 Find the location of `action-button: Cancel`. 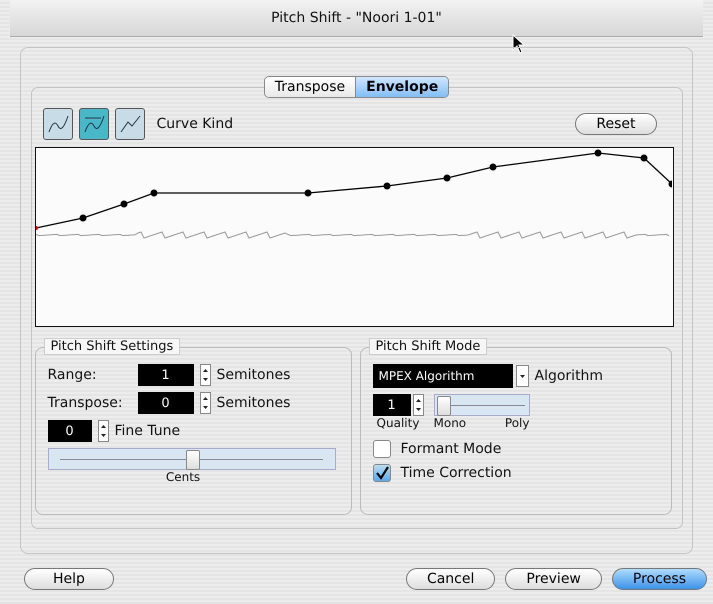

action-button: Cancel is located at coordinates (451, 579).